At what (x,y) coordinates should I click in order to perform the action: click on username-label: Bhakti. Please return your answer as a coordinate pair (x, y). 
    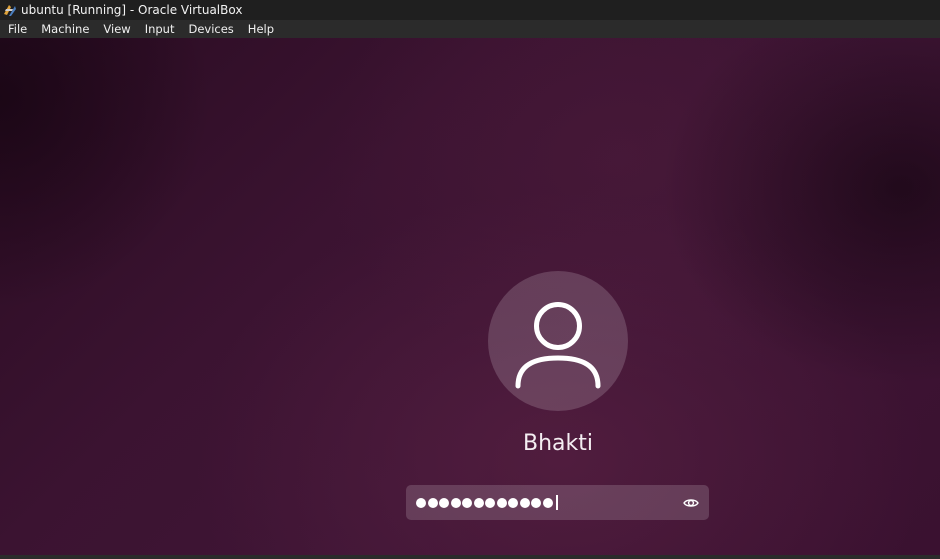
    Looking at the image, I should click on (558, 443).